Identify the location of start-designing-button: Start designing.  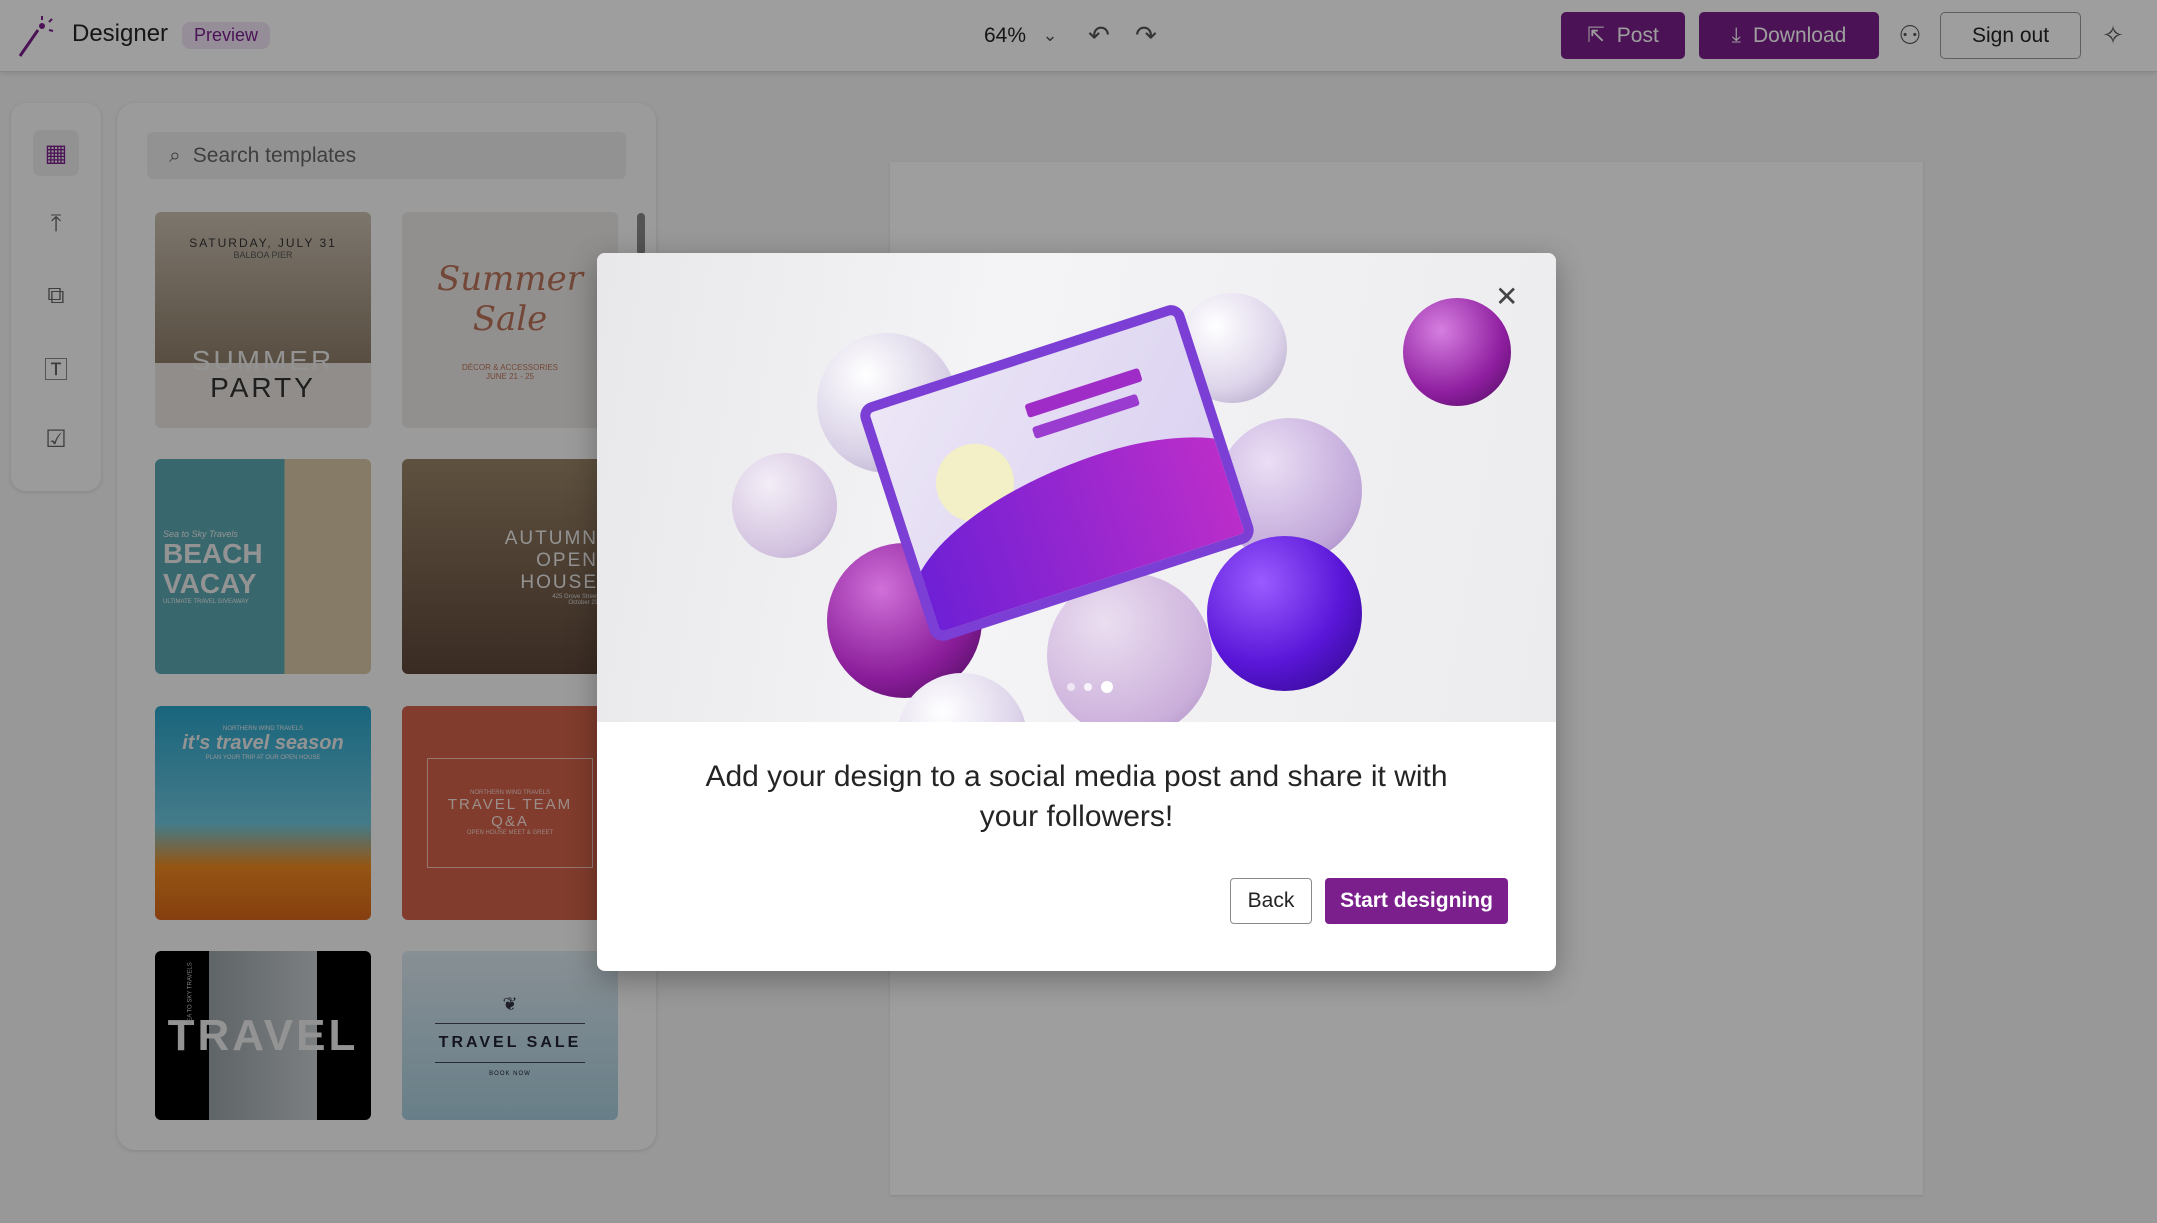
(1416, 901).